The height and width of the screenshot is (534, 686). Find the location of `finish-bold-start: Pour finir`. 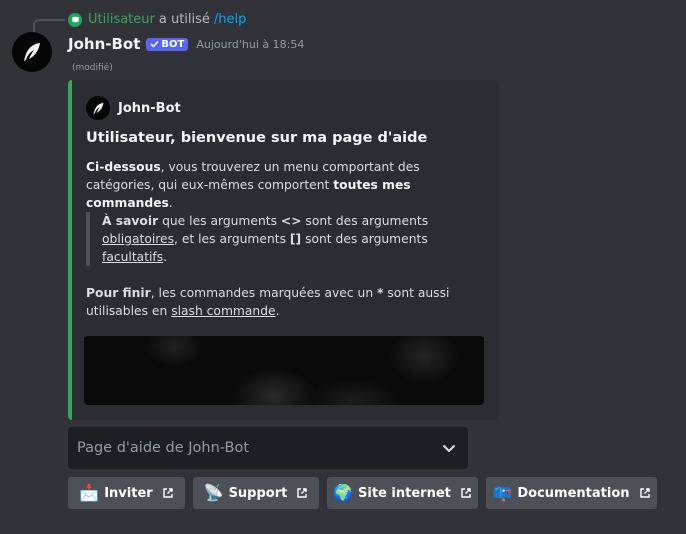

finish-bold-start: Pour finir is located at coordinates (118, 293).